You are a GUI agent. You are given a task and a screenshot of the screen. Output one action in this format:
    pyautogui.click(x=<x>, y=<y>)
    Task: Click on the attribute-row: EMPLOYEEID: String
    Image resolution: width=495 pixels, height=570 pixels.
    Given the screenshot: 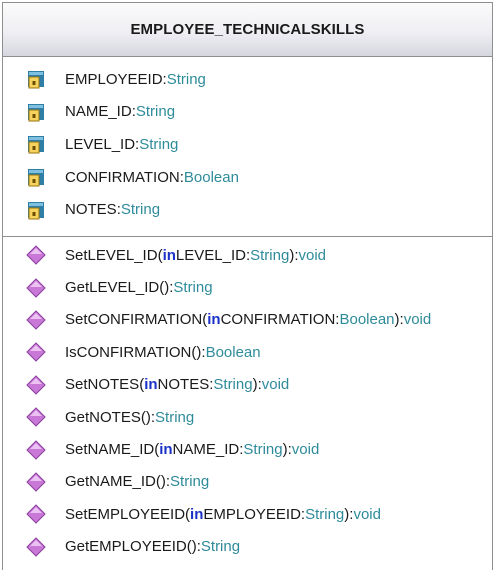 What is the action you would take?
    pyautogui.click(x=247, y=79)
    